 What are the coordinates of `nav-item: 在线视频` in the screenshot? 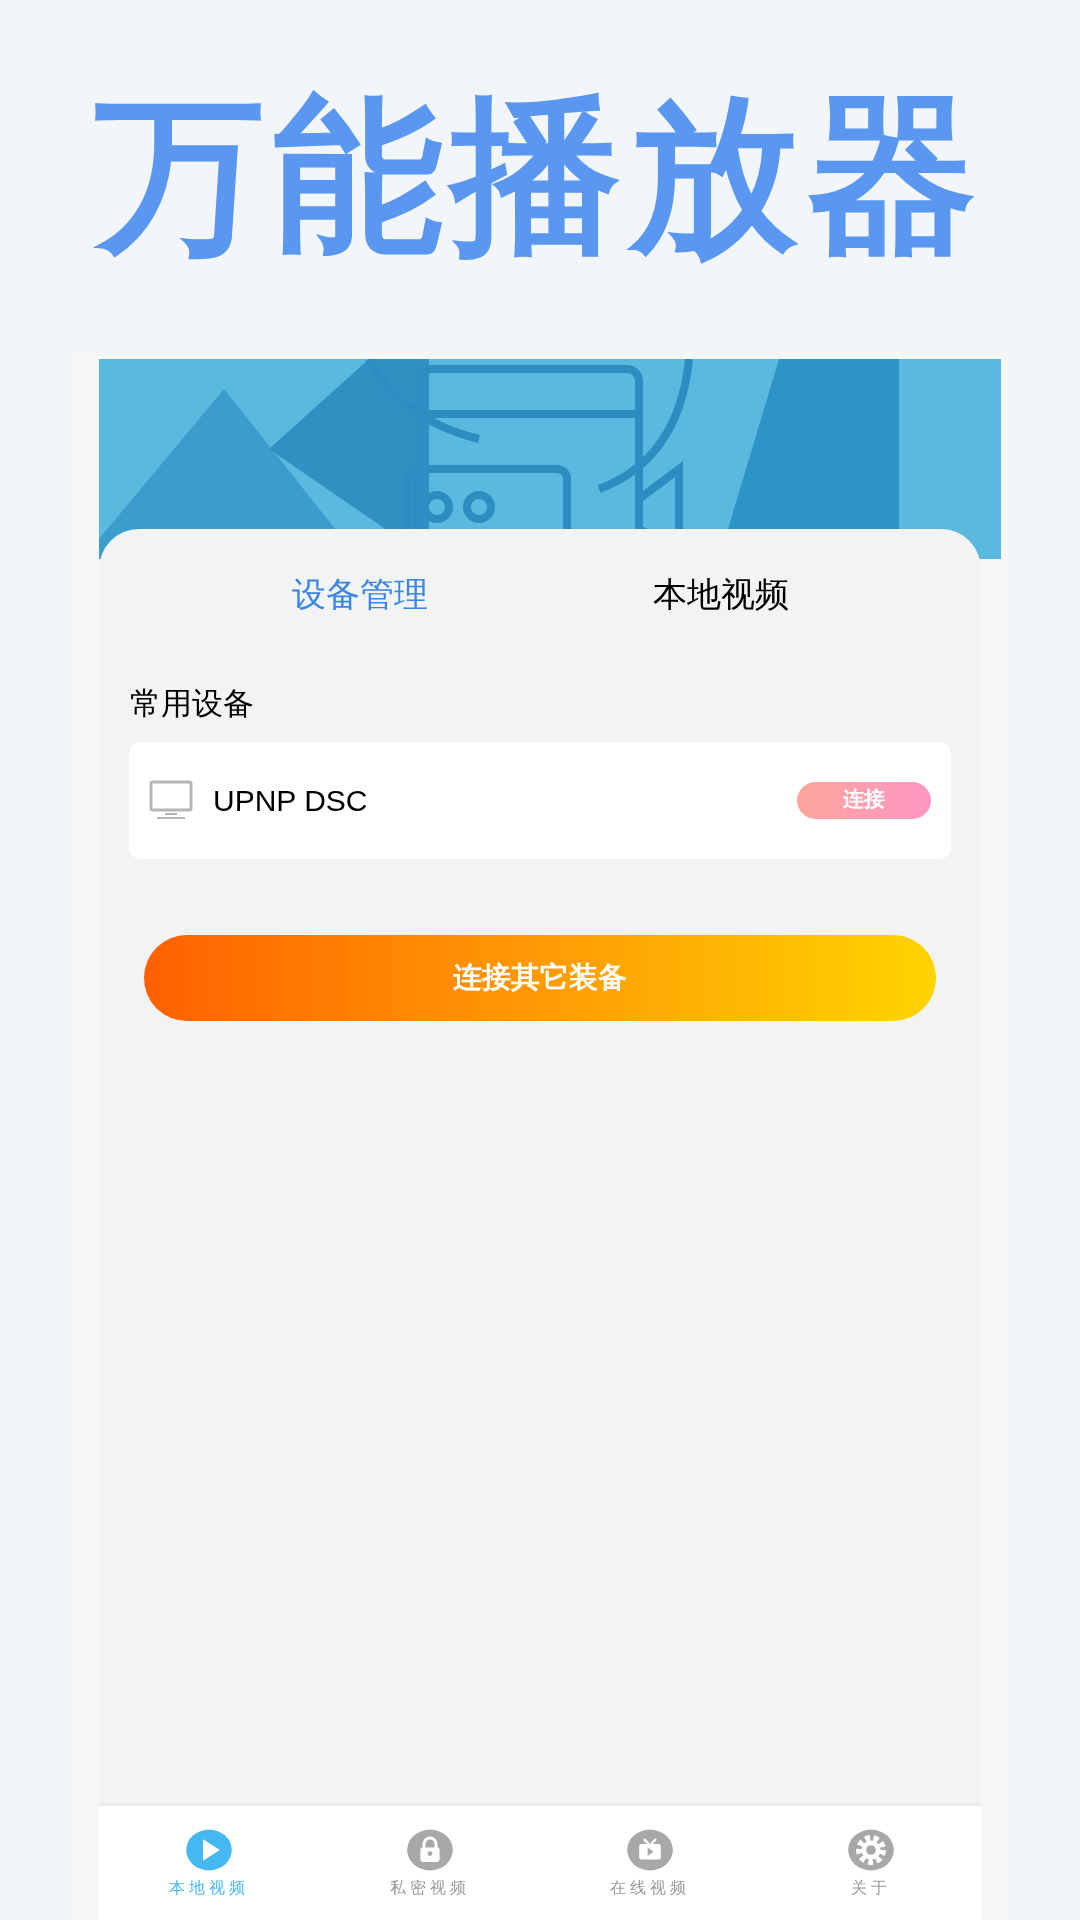 It's located at (650, 1863).